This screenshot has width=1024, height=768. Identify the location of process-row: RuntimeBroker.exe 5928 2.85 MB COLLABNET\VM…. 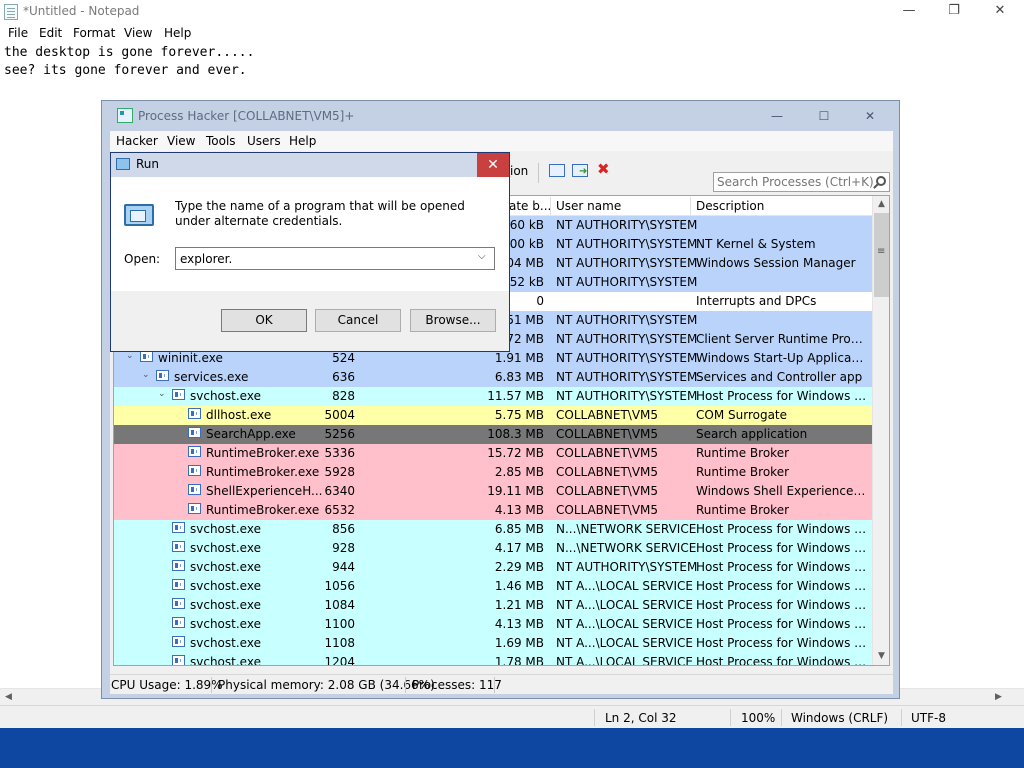
(493, 472).